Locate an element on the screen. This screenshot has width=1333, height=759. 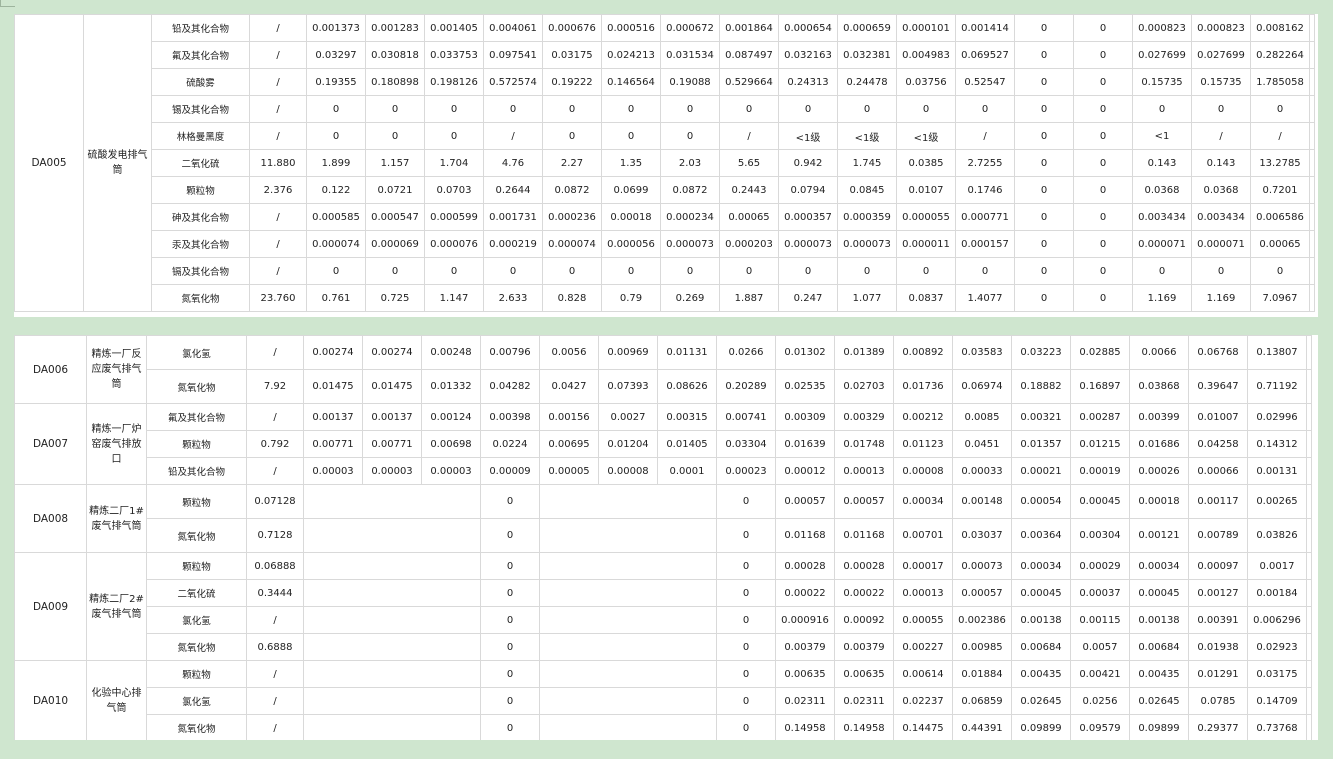
value-cell: <1级 is located at coordinates (867, 136).